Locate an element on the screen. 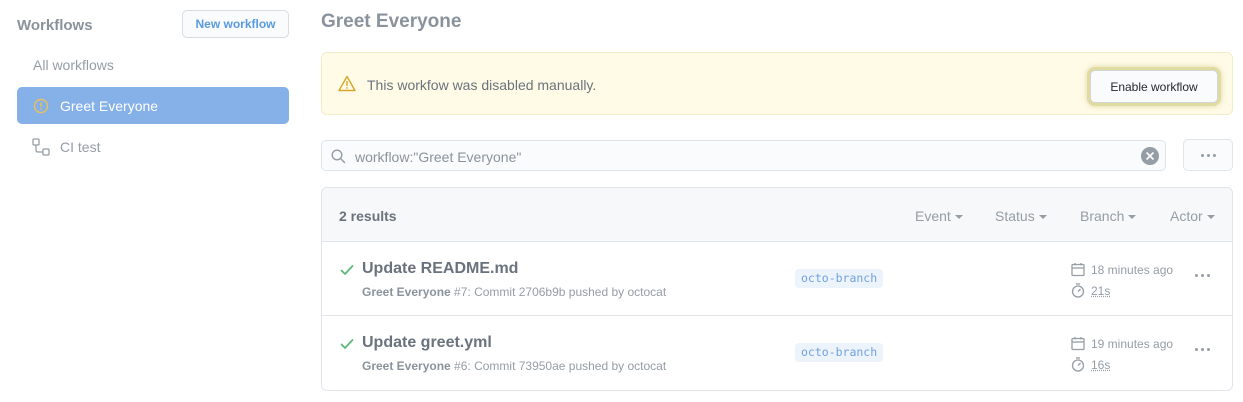  filter-label: Branch is located at coordinates (1102, 216).